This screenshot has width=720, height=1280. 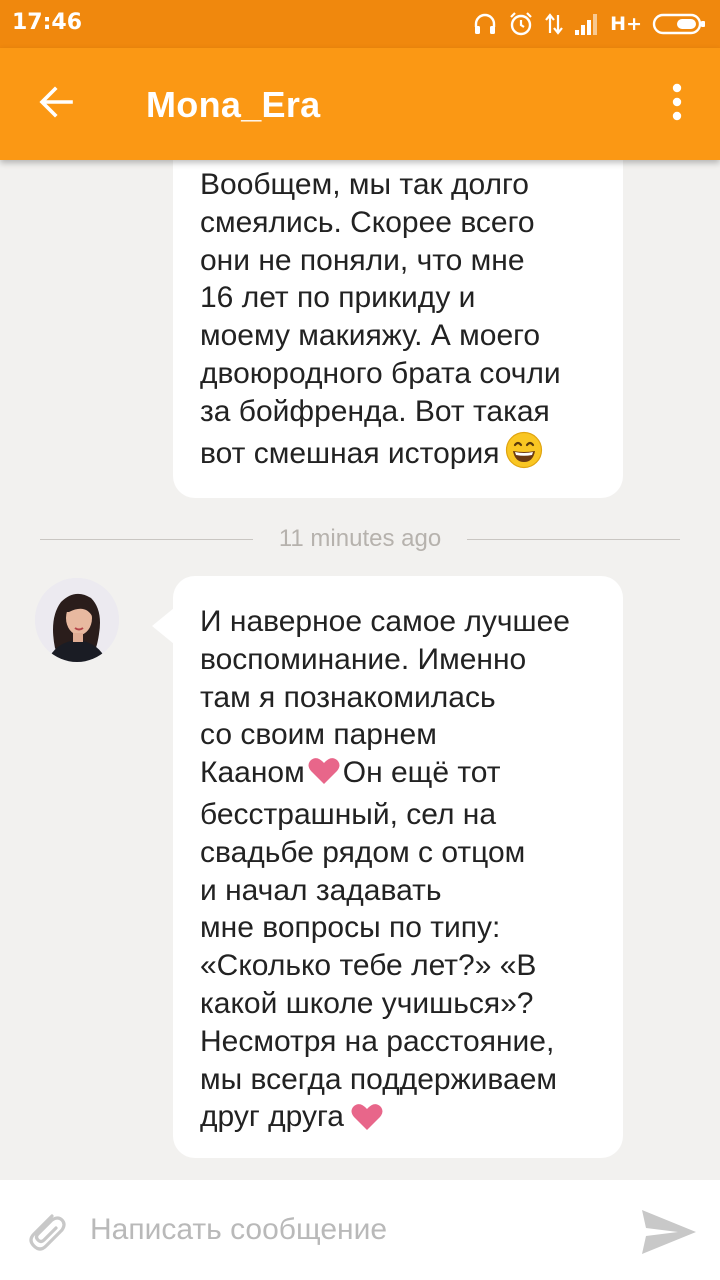 What do you see at coordinates (318, 735) in the screenshot?
I see `message-line: со своим парнем` at bounding box center [318, 735].